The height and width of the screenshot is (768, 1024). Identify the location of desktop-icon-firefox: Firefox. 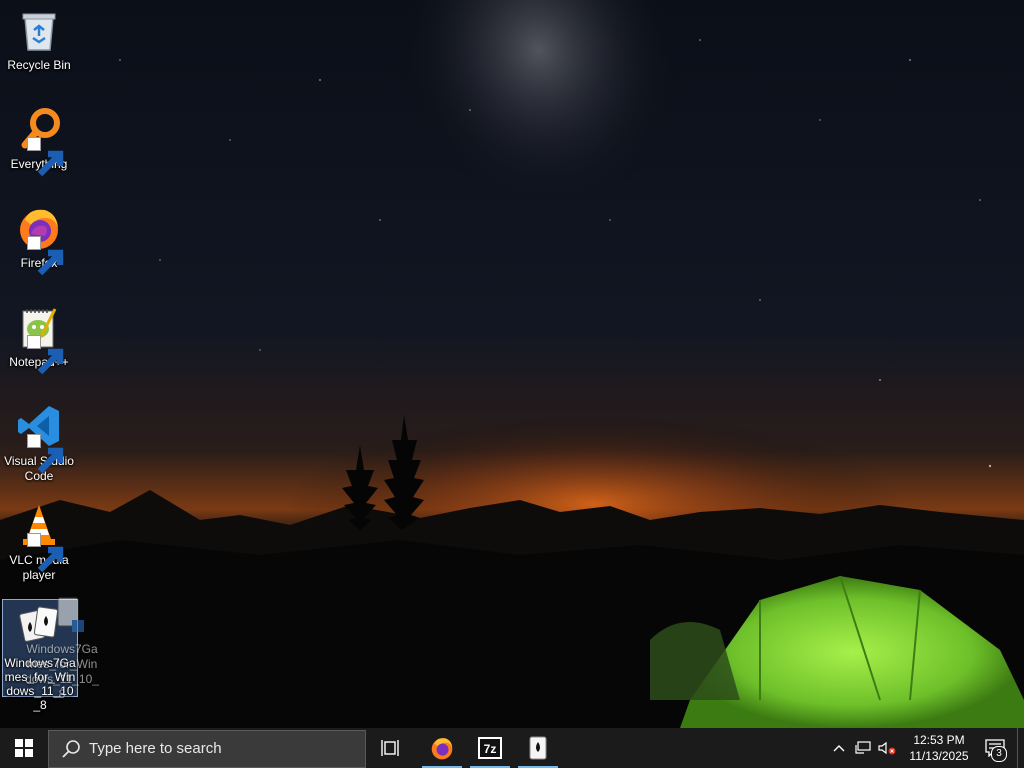
(39, 238).